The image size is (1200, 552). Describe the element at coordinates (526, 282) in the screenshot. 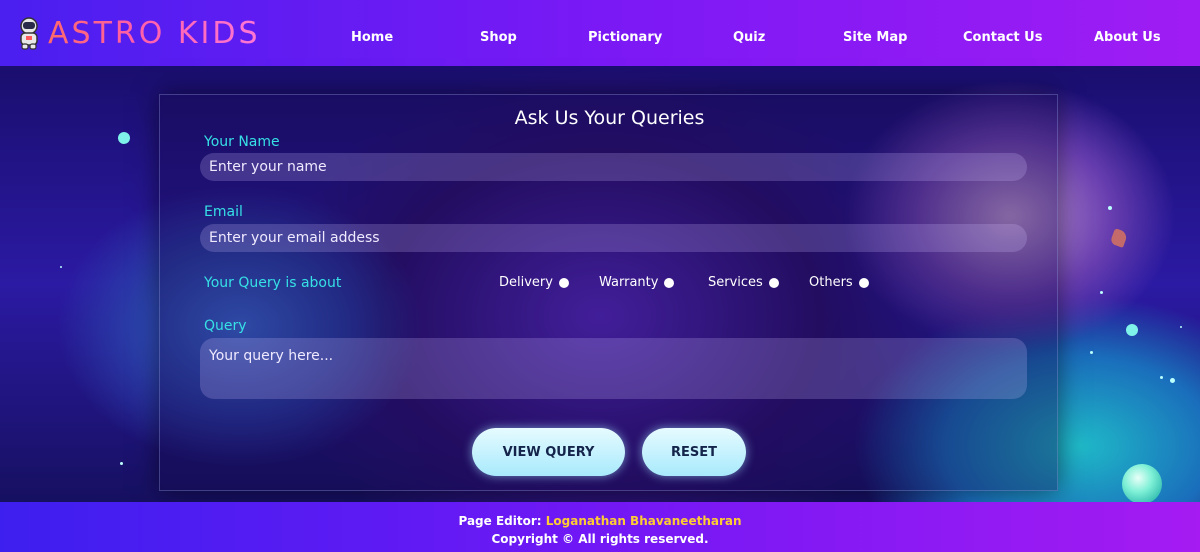

I see `radio-delivery-label: Delivery` at that location.